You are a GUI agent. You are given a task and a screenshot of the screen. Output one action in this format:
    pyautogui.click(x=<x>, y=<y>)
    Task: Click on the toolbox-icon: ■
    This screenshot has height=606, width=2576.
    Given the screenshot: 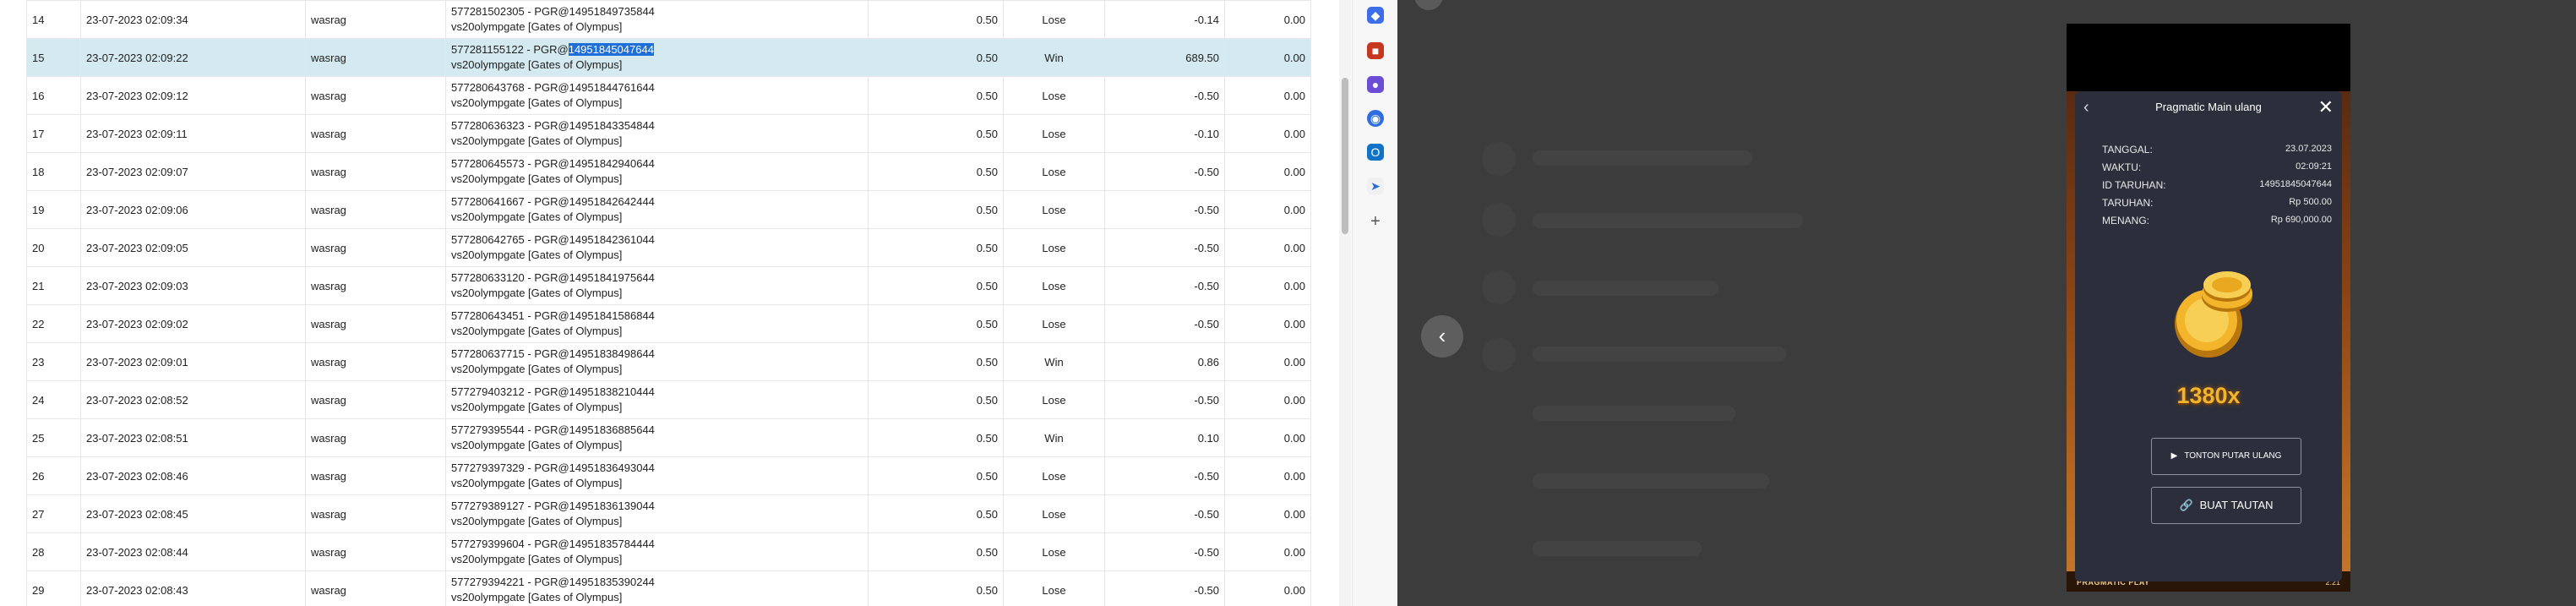 What is the action you would take?
    pyautogui.click(x=1375, y=50)
    